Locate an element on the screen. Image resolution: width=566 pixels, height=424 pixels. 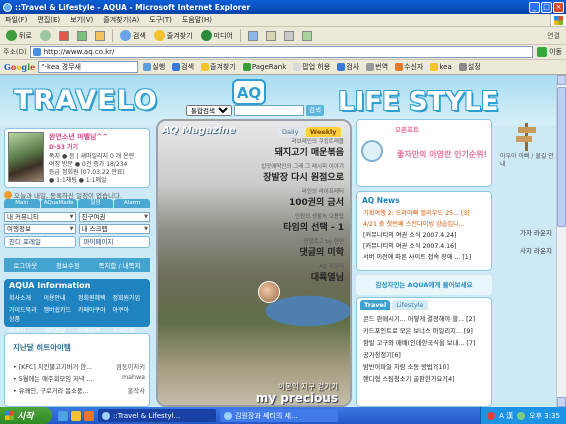
history-button is located at coordinates (253, 35).